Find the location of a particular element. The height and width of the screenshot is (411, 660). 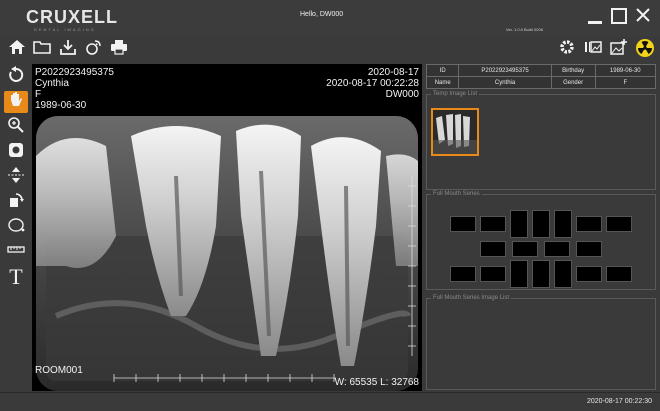

table-row: ID P2022923495375 Birthday 1989-06-30 is located at coordinates (541, 70).